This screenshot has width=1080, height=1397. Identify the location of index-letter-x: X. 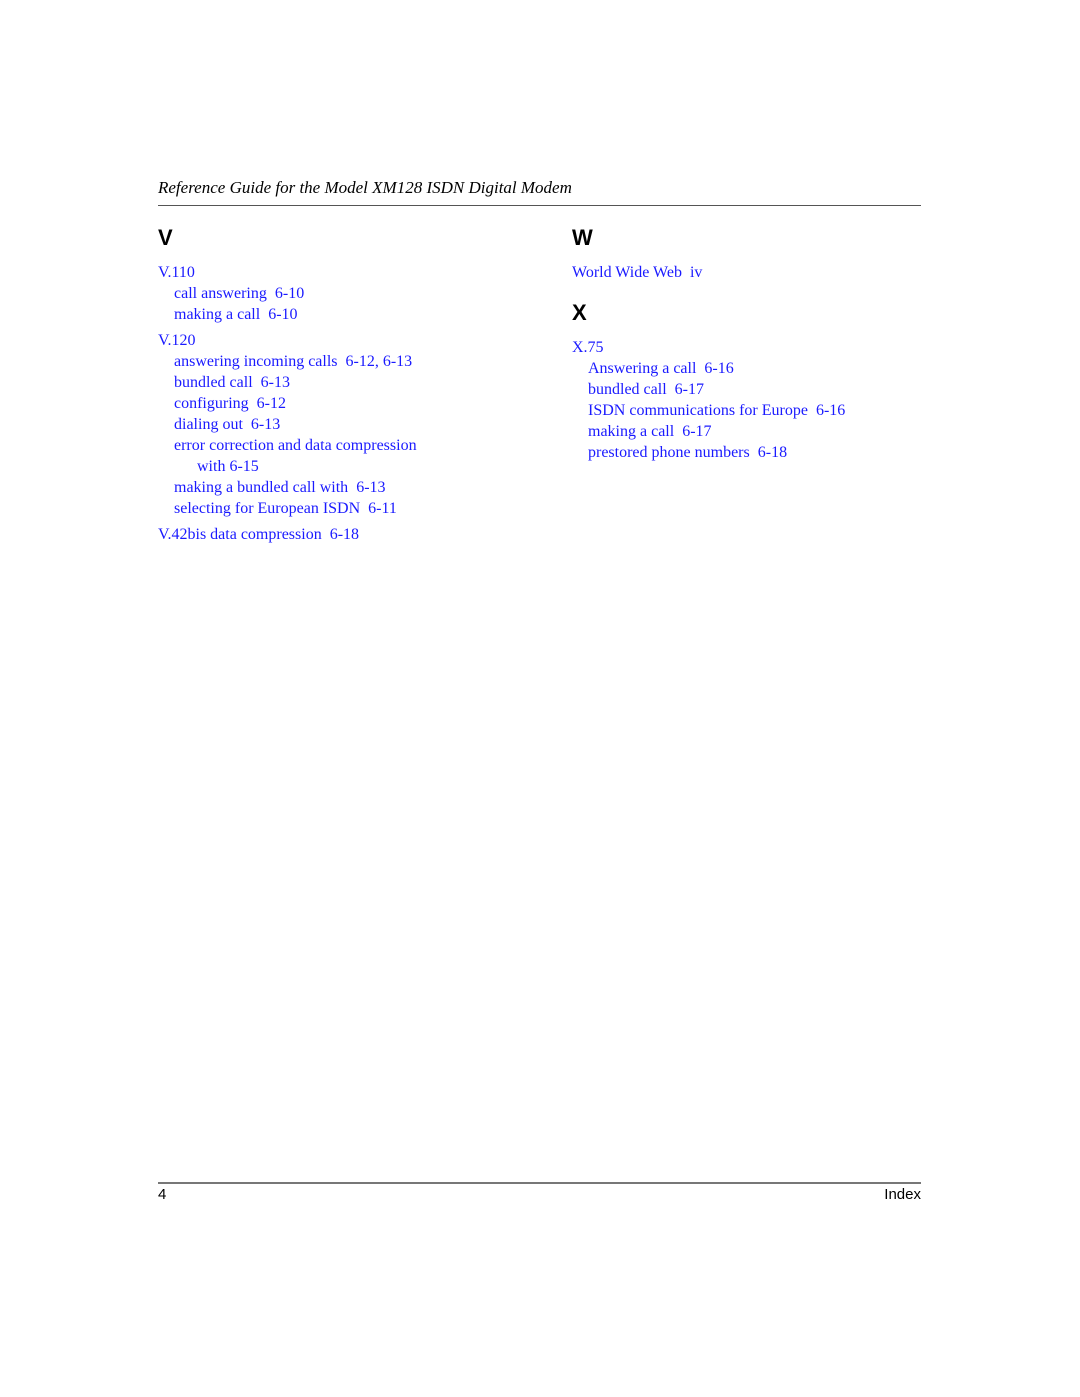
(579, 312).